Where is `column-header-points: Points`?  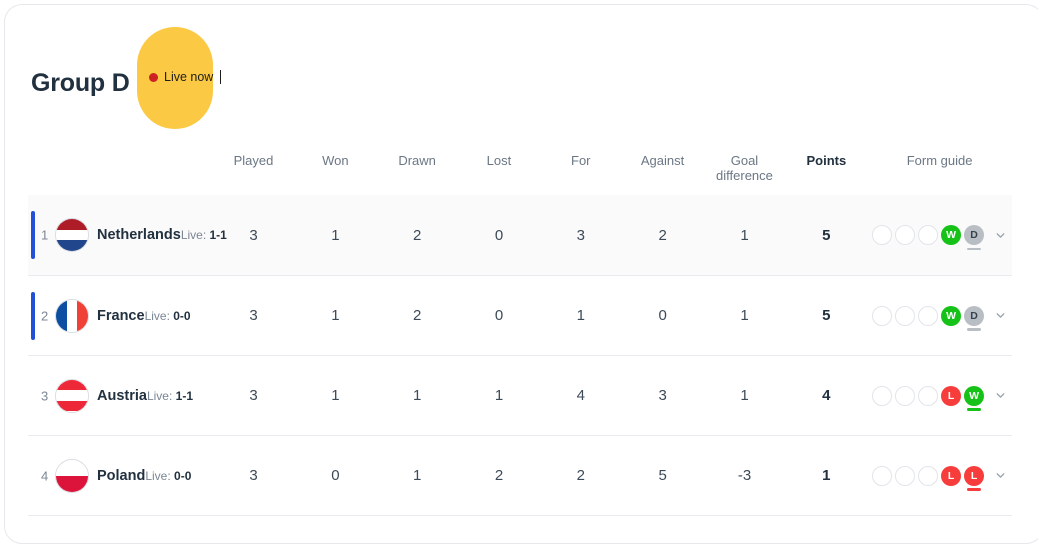
column-header-points: Points is located at coordinates (826, 160).